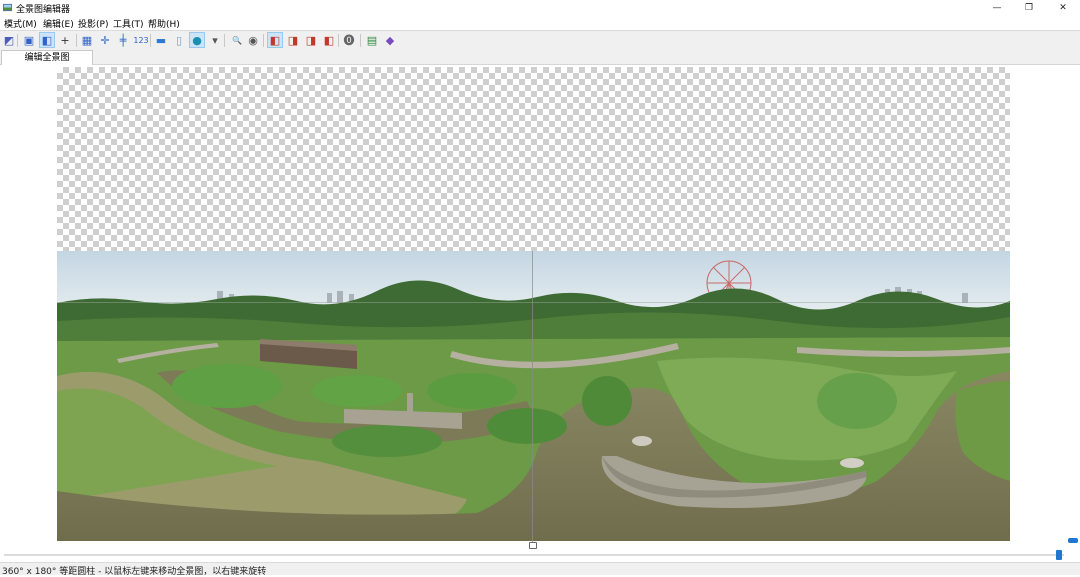  What do you see at coordinates (128, 23) in the screenshot?
I see `menu-tools: 工具(T)` at bounding box center [128, 23].